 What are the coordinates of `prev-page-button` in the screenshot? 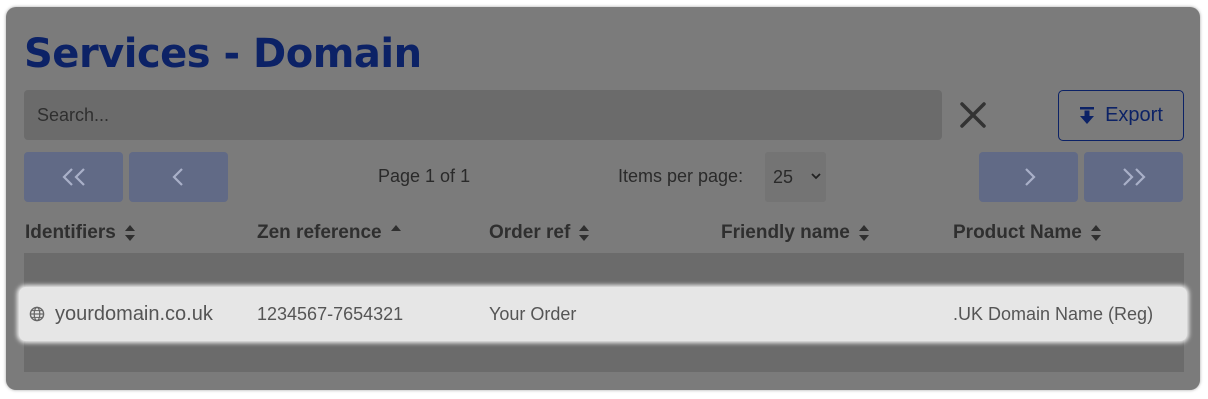 It's located at (178, 177).